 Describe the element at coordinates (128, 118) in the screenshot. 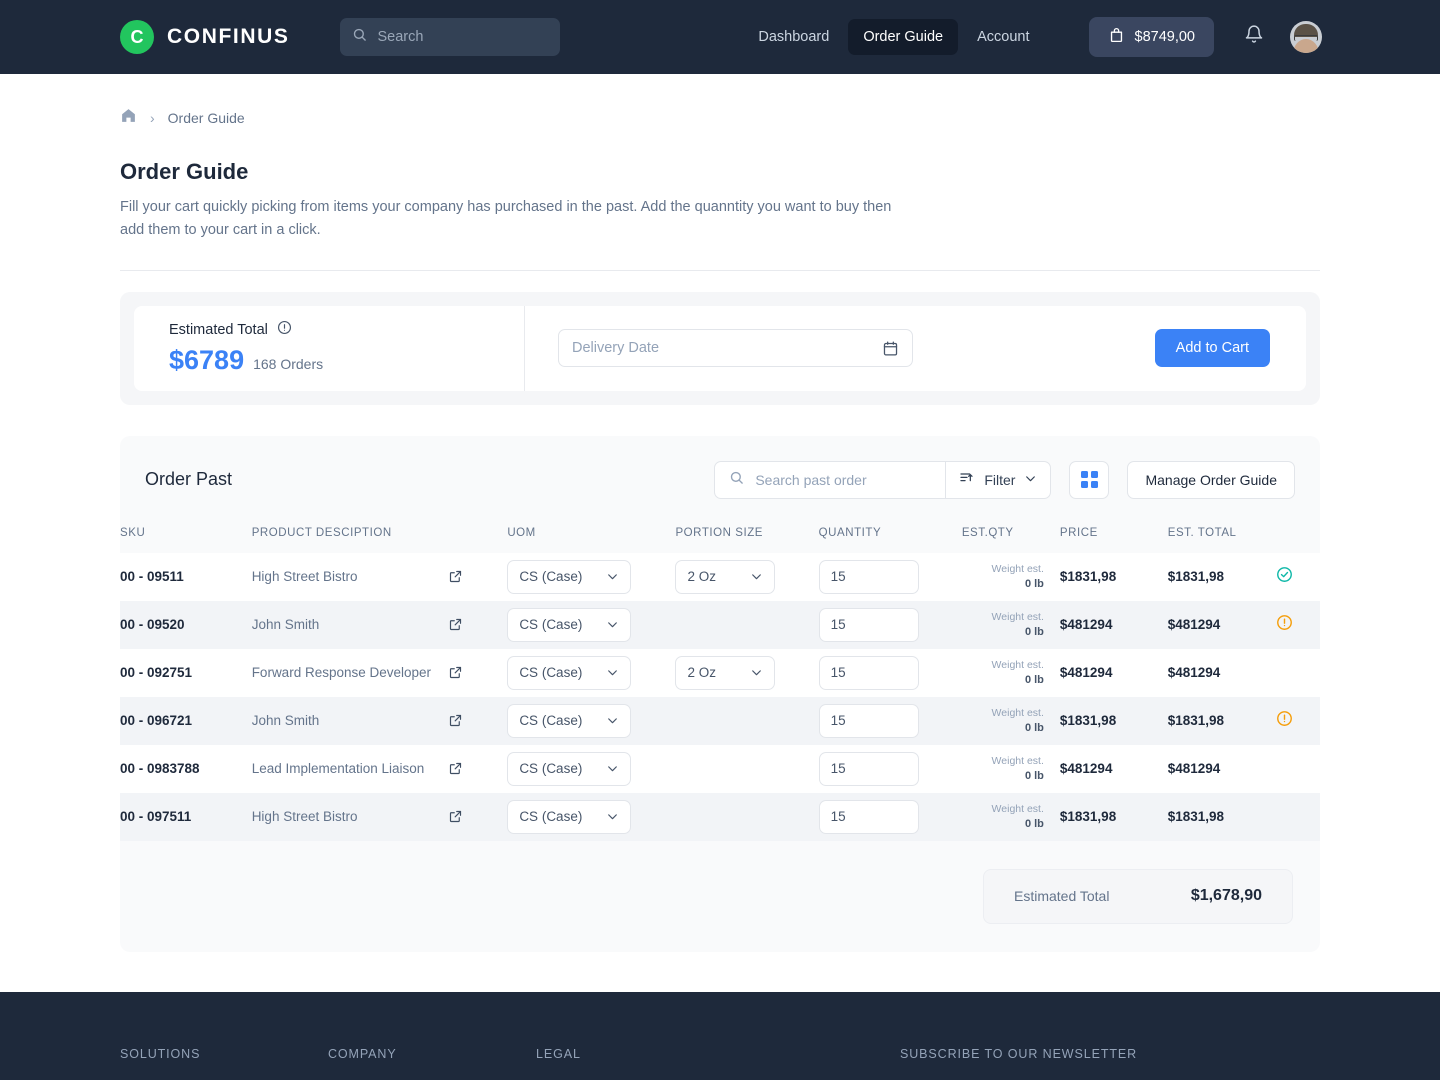

I see `home-icon` at that location.